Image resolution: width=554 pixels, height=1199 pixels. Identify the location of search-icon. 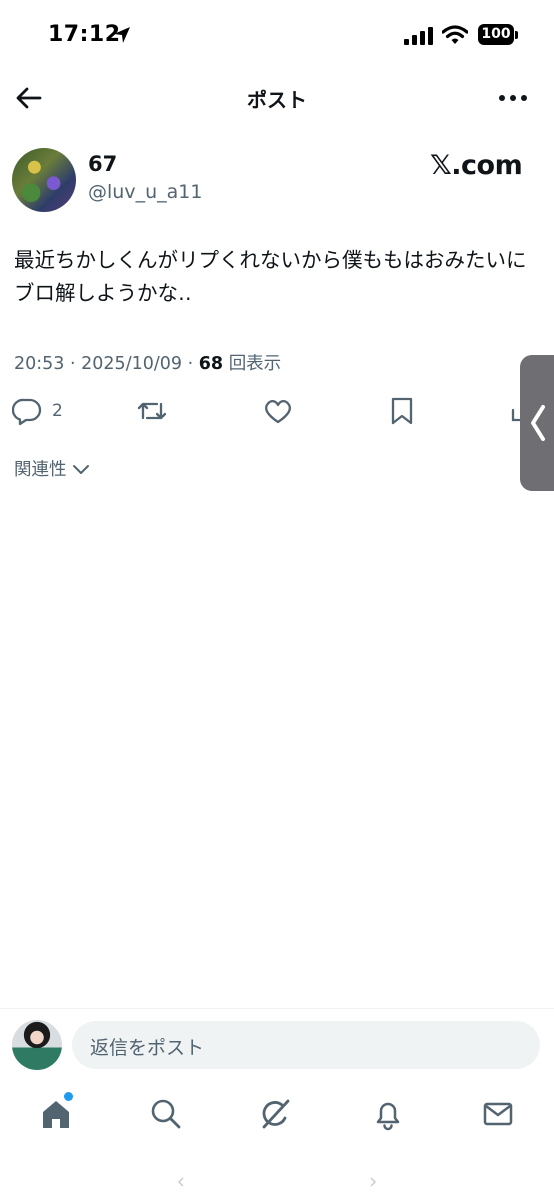
(166, 1114).